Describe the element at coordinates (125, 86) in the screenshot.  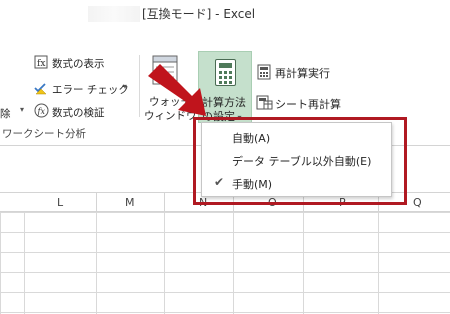
I see `error-check-dropdown-icon: ▾` at that location.